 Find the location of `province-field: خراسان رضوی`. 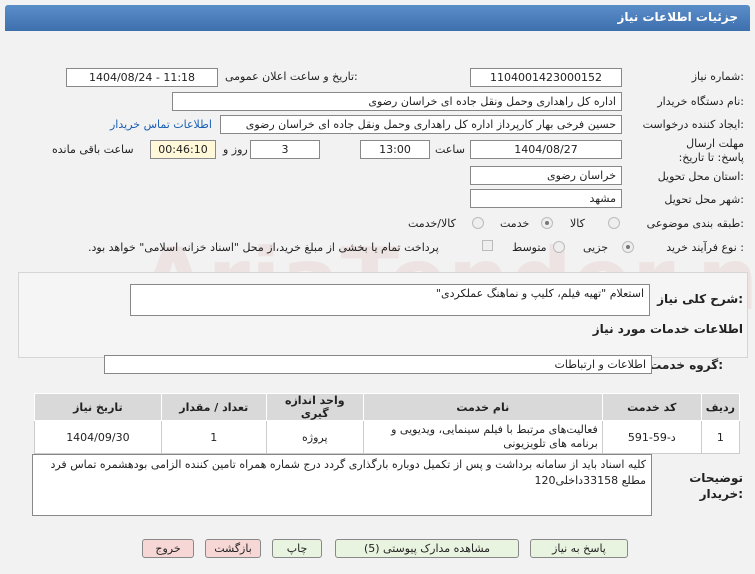

province-field: خراسان رضوی is located at coordinates (546, 175).